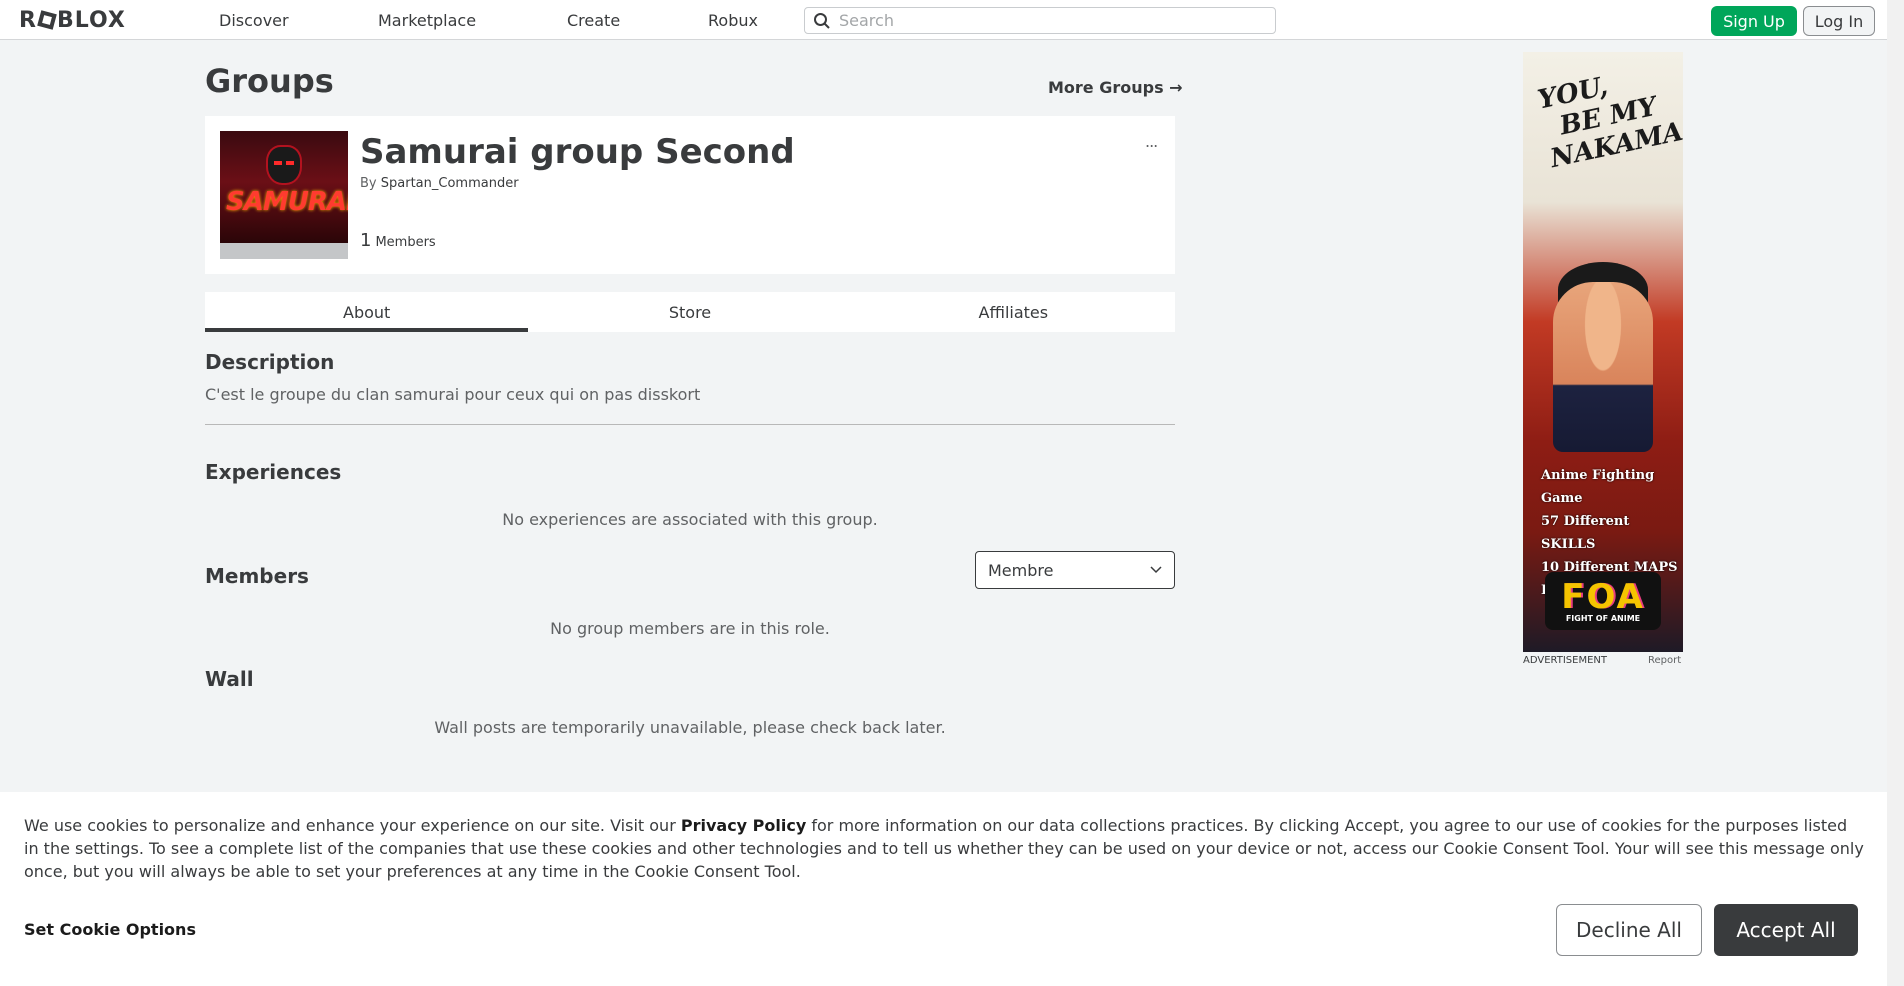 The image size is (1904, 986). Describe the element at coordinates (72, 20) in the screenshot. I see `roblox-logo: R BLOX` at that location.